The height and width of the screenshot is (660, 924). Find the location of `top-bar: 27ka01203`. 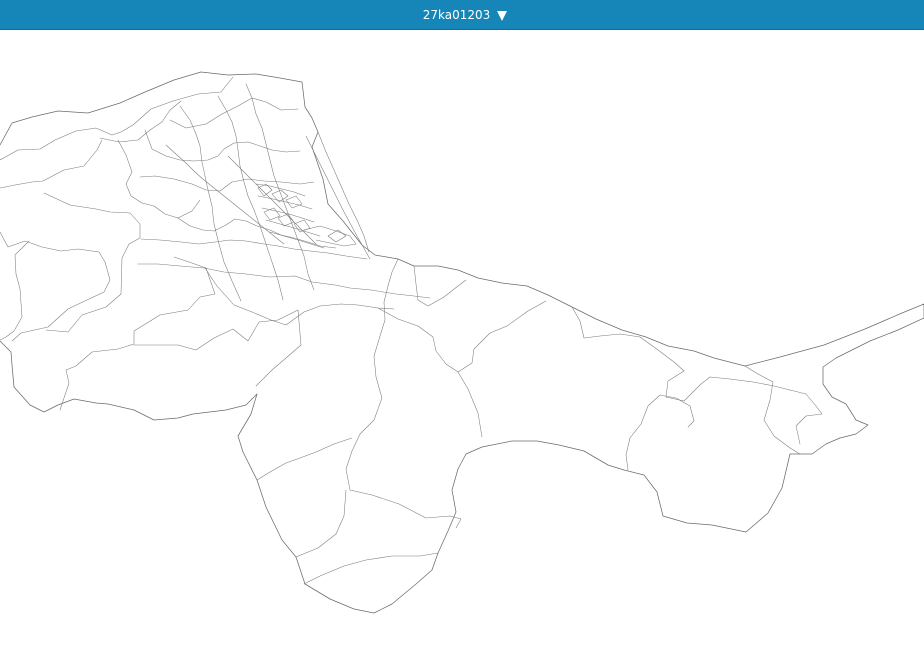

top-bar: 27ka01203 is located at coordinates (462, 15).